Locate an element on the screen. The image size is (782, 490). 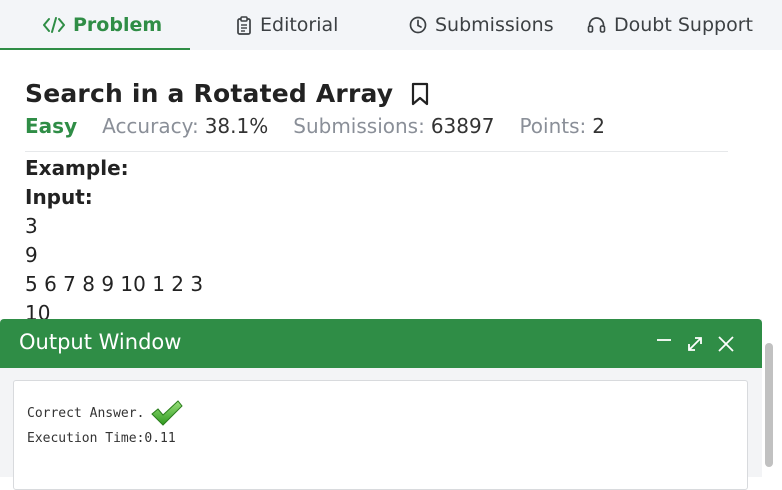
code-icon is located at coordinates (54, 25).